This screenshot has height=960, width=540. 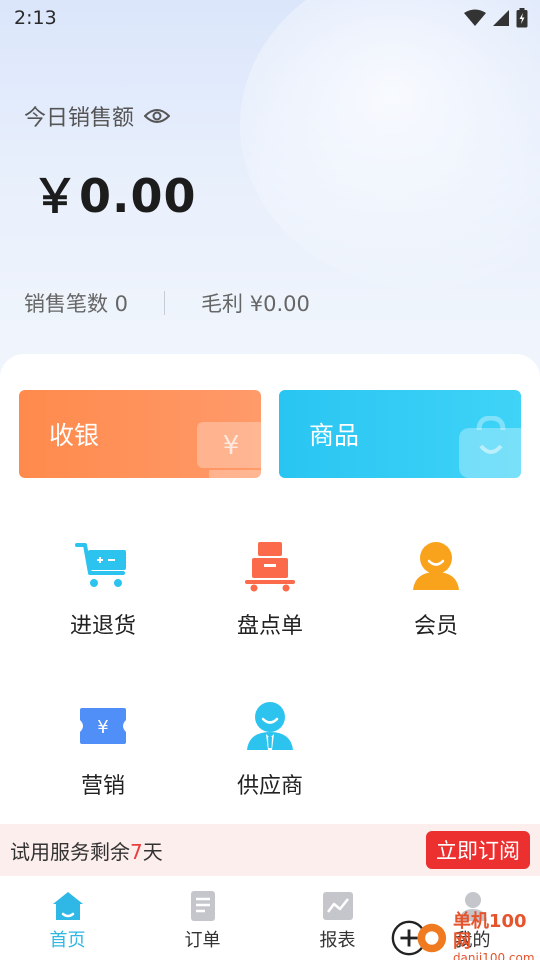 What do you see at coordinates (67, 906) in the screenshot?
I see `home-icon` at bounding box center [67, 906].